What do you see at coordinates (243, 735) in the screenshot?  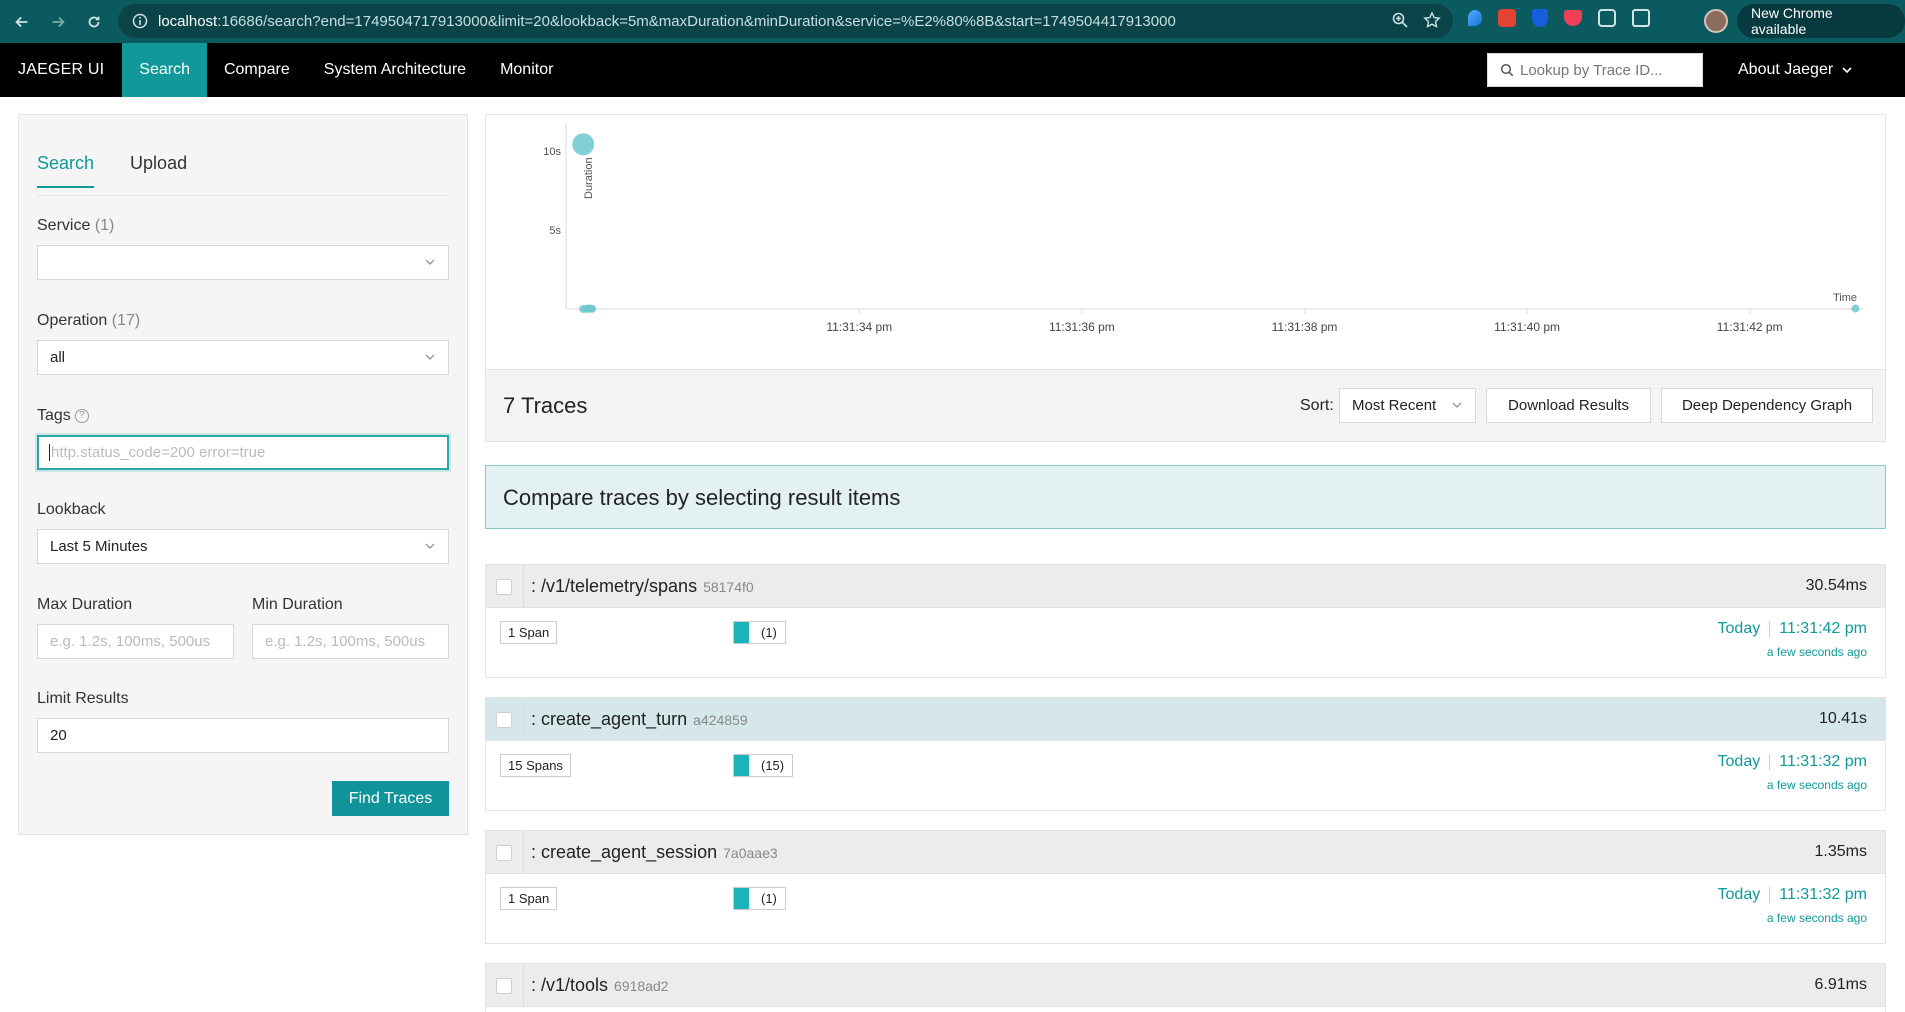 I see `limit-results-input: 20` at bounding box center [243, 735].